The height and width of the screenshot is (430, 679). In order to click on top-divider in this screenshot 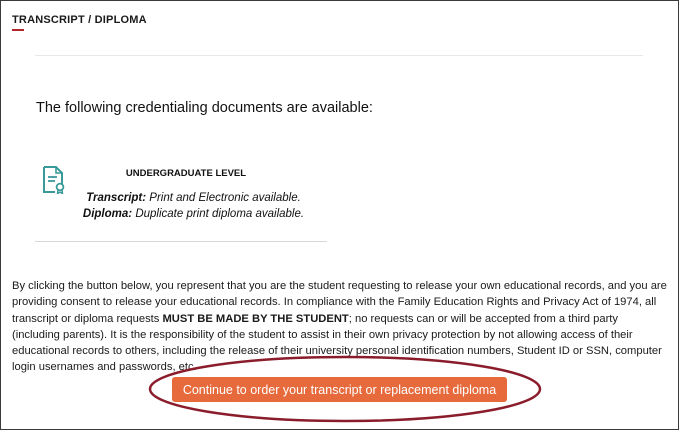, I will do `click(339, 55)`.